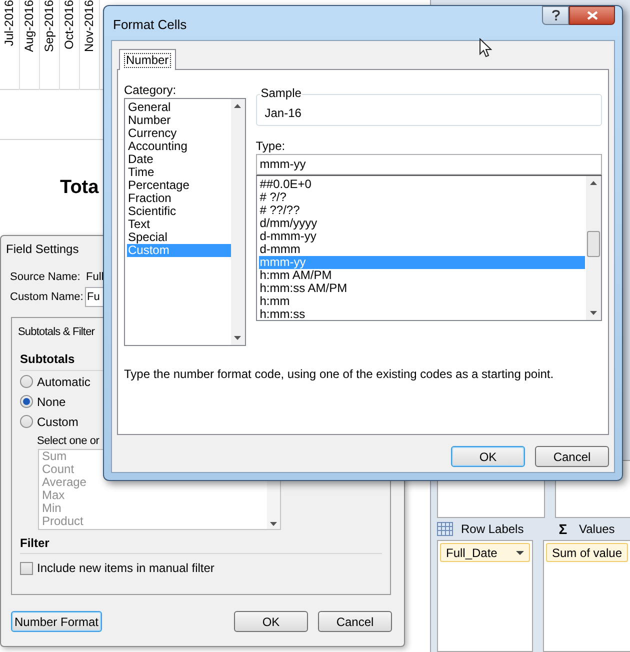 The height and width of the screenshot is (652, 630). I want to click on category-item: Special, so click(179, 237).